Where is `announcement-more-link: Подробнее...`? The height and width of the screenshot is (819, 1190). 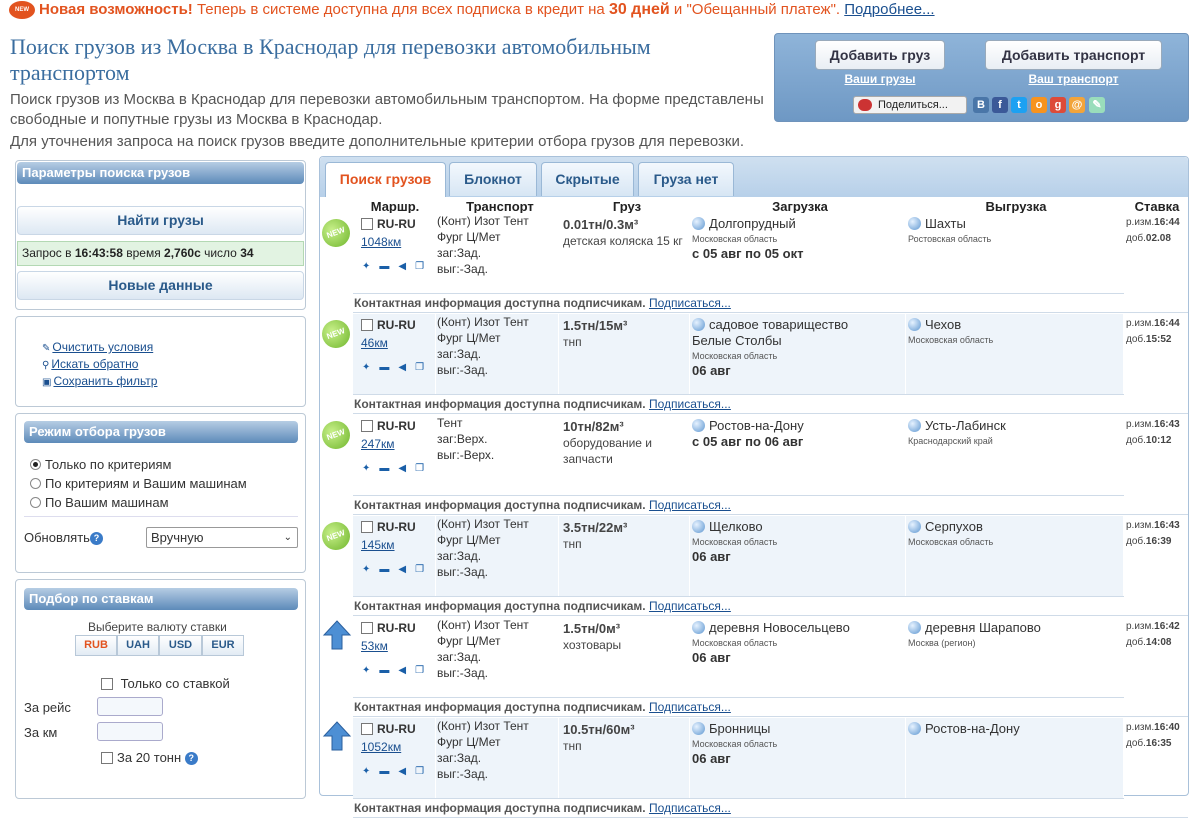 announcement-more-link: Подробнее... is located at coordinates (889, 9).